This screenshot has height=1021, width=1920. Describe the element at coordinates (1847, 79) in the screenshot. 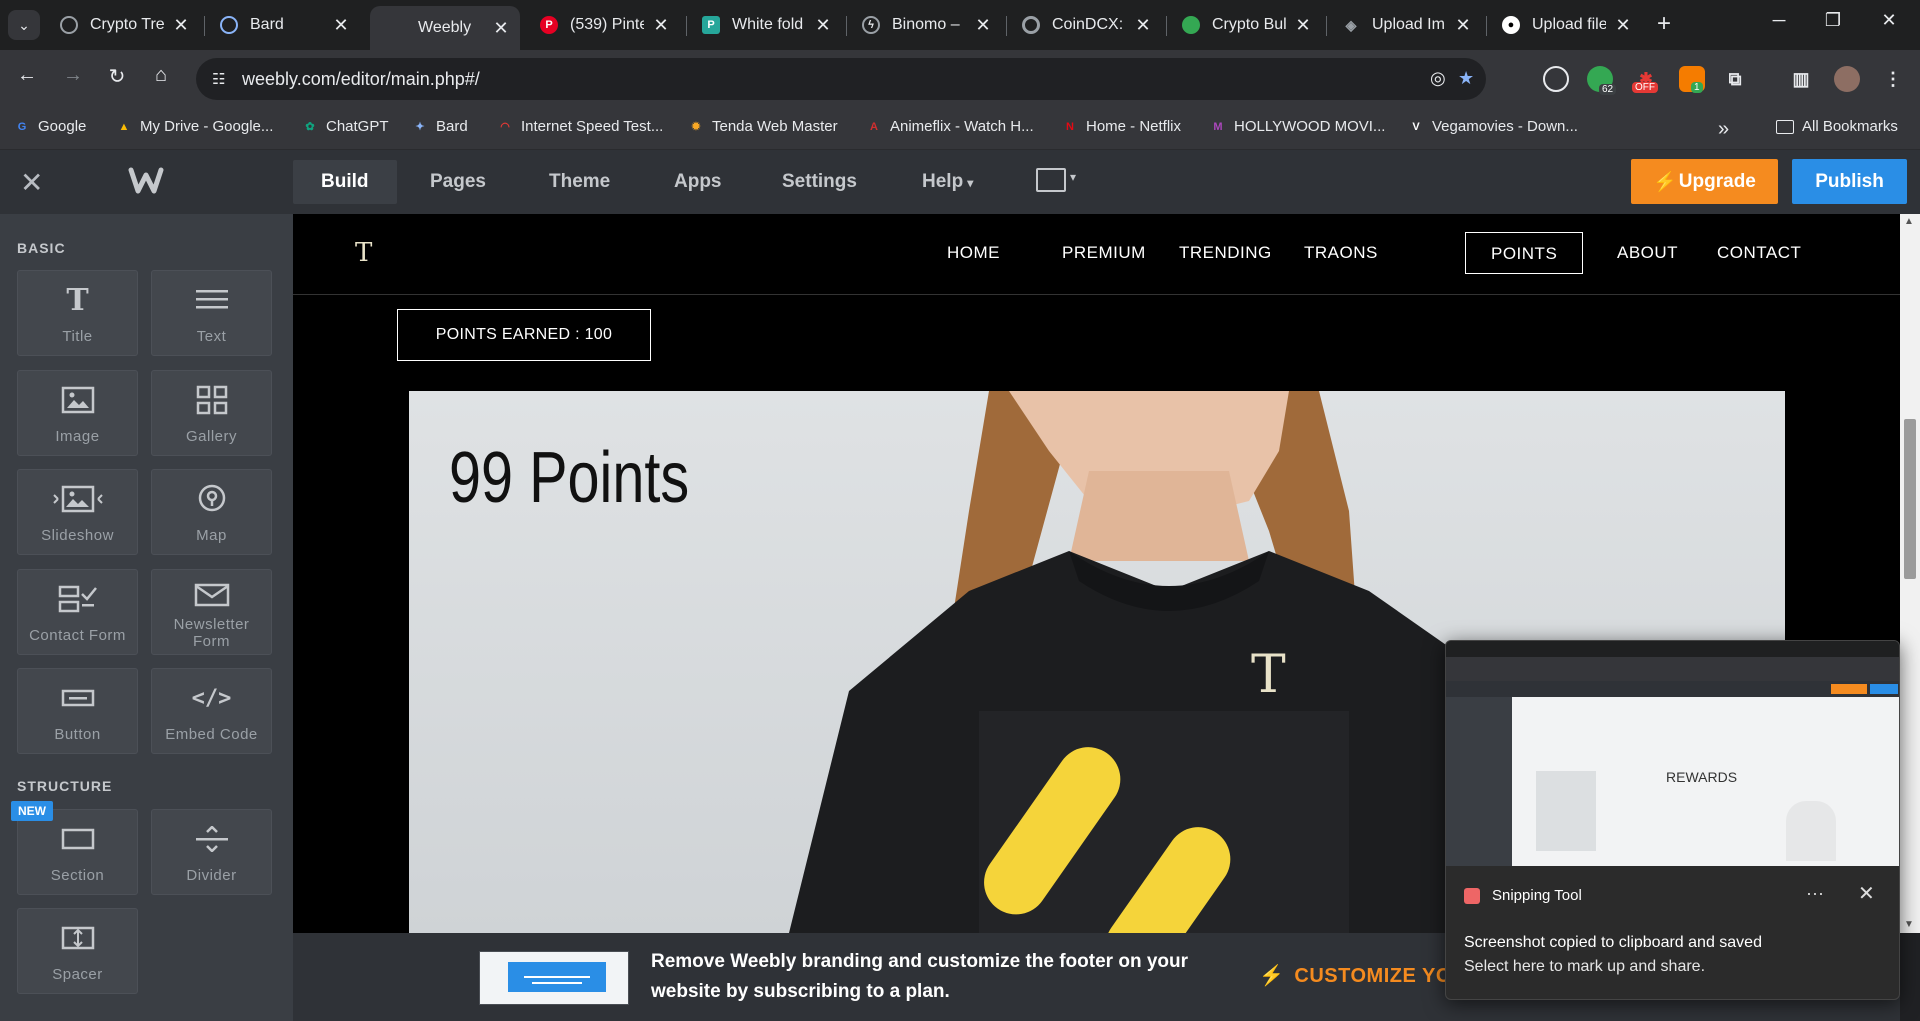

I see `profile-avatar` at that location.